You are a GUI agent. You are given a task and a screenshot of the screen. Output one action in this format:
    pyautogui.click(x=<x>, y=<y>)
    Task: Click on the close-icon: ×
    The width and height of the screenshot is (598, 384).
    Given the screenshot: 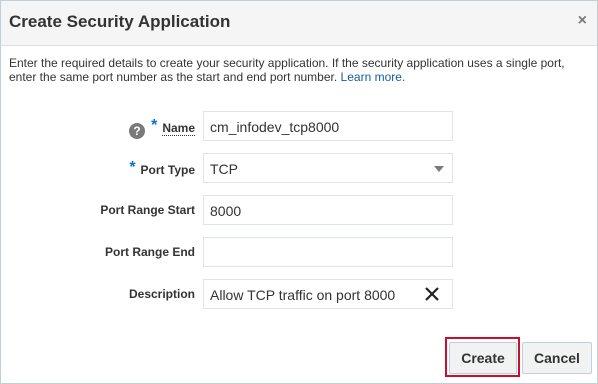 What is the action you would take?
    pyautogui.click(x=582, y=21)
    